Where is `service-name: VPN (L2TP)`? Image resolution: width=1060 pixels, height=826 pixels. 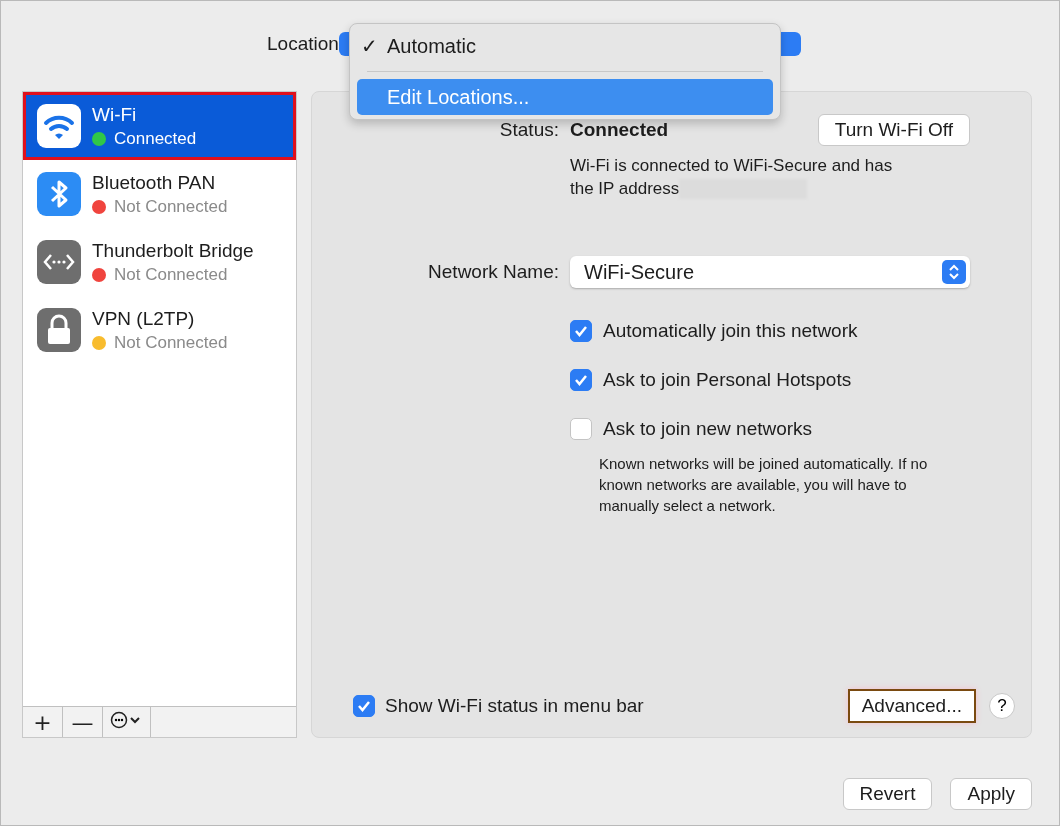
service-name: VPN (L2TP) is located at coordinates (144, 318).